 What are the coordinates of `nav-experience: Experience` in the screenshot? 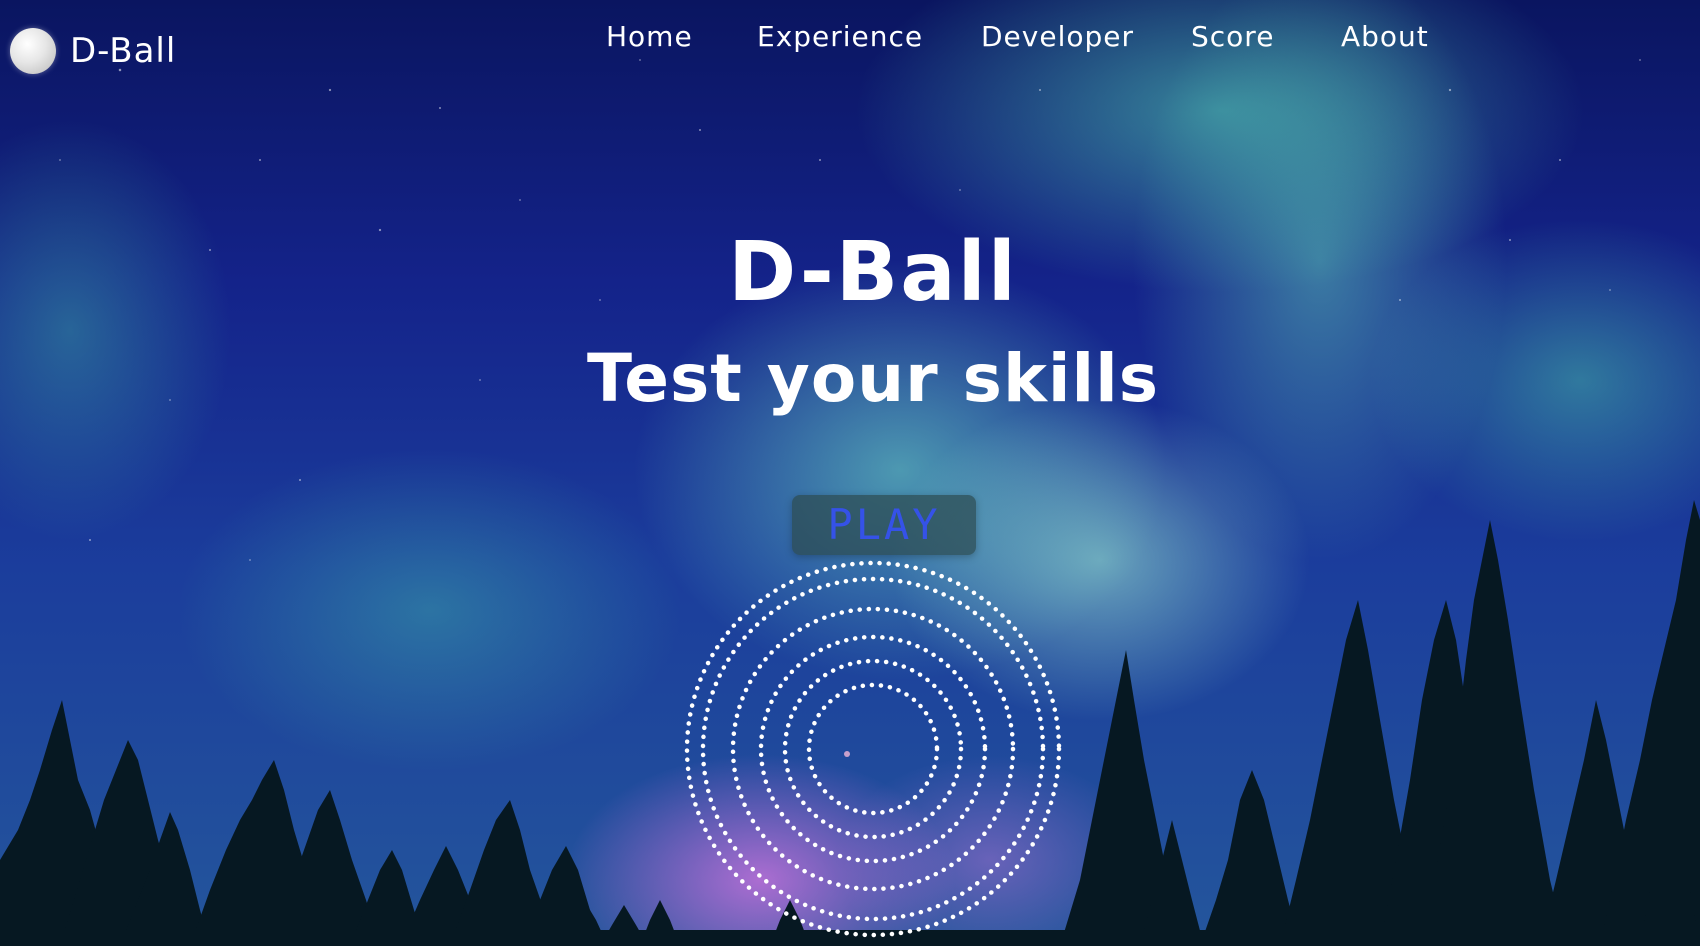 It's located at (840, 36).